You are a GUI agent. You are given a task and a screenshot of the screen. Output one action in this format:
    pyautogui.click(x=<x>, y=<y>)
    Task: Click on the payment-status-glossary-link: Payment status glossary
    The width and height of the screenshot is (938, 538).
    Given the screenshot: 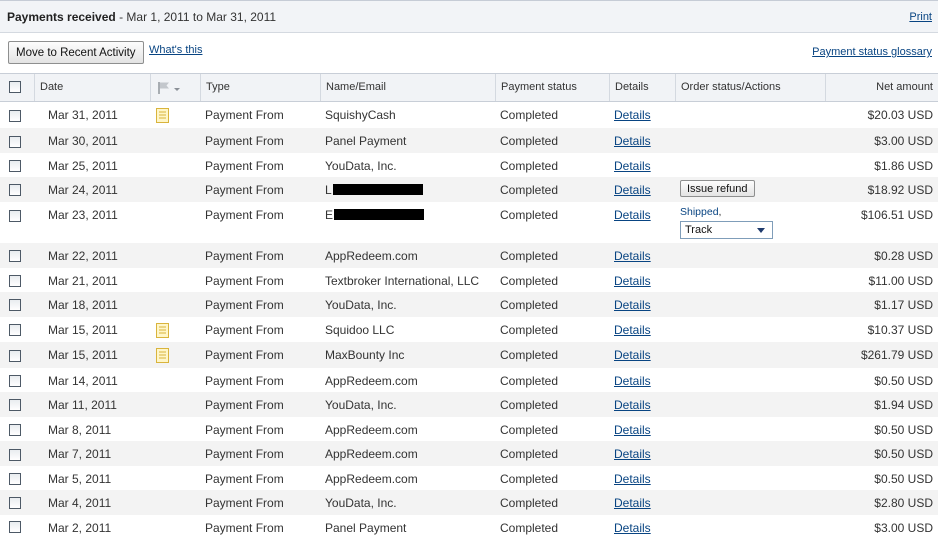 What is the action you would take?
    pyautogui.click(x=872, y=52)
    